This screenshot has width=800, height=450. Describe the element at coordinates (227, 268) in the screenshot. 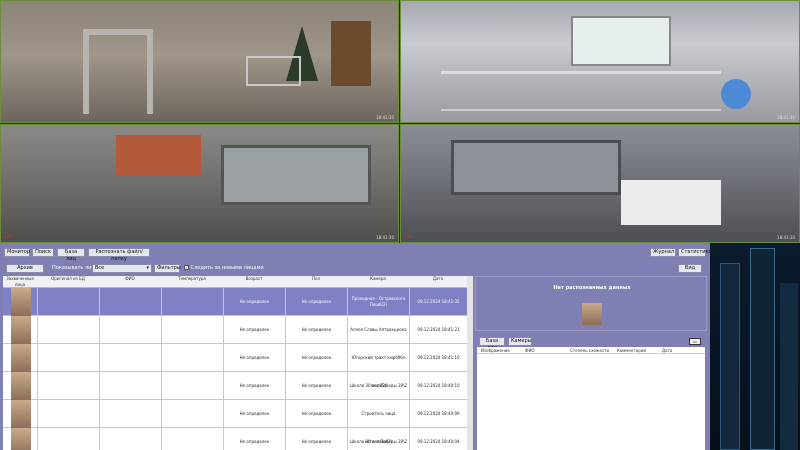

I see `checkbox-label: Следить за новыми лицами` at that location.